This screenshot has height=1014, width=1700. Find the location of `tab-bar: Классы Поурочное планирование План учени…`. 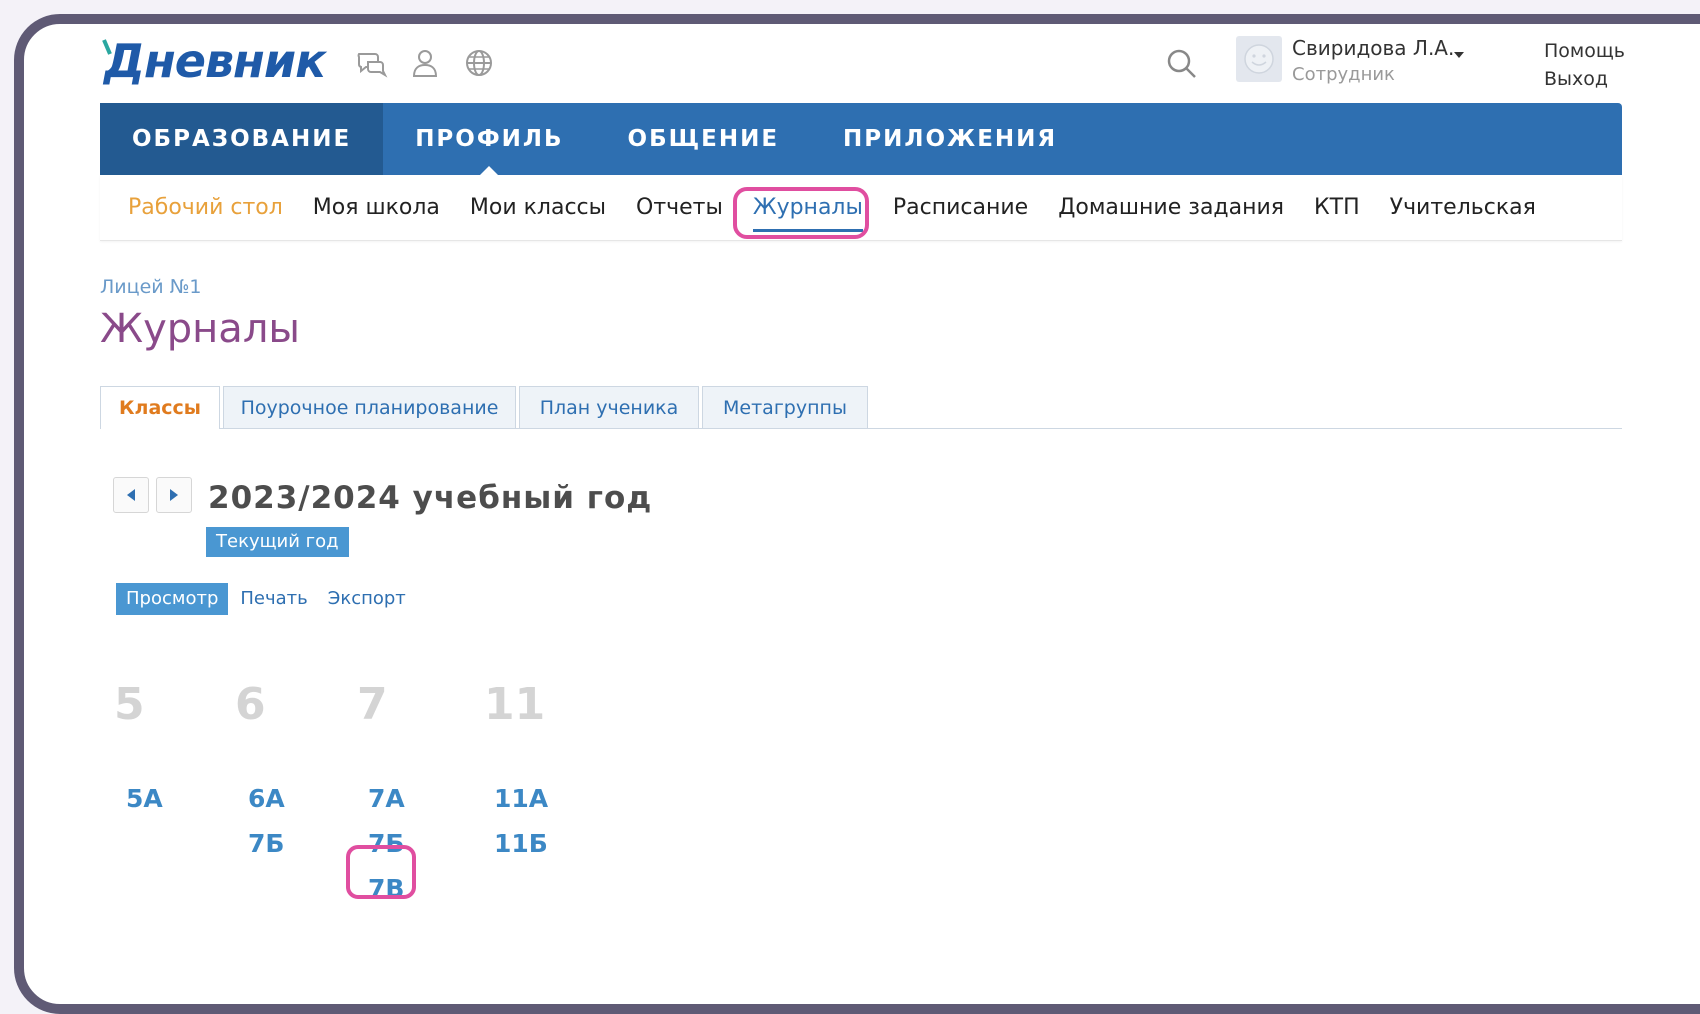

tab-bar: Классы Поурочное планирование План учени… is located at coordinates (861, 407).